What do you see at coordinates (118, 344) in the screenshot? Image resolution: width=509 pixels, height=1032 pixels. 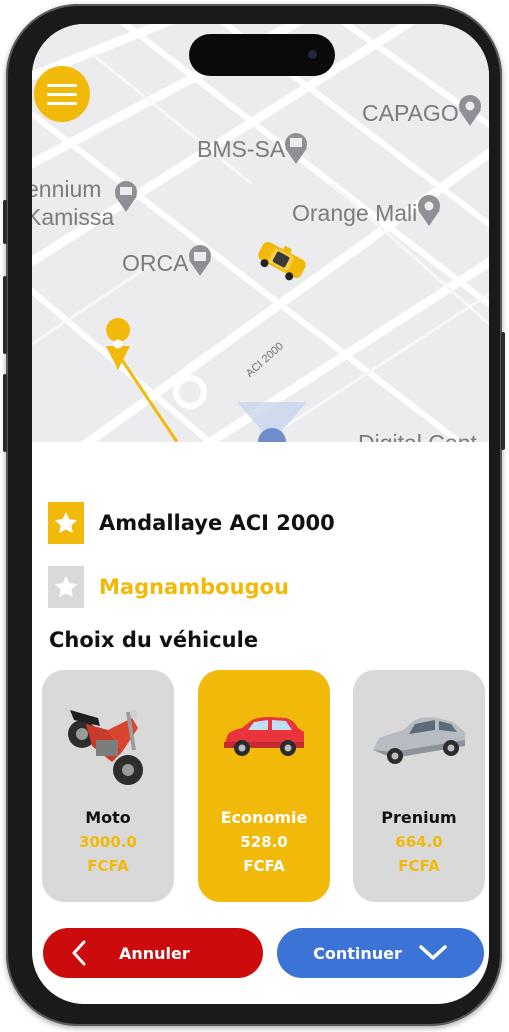 I see `origin-pin-icon` at bounding box center [118, 344].